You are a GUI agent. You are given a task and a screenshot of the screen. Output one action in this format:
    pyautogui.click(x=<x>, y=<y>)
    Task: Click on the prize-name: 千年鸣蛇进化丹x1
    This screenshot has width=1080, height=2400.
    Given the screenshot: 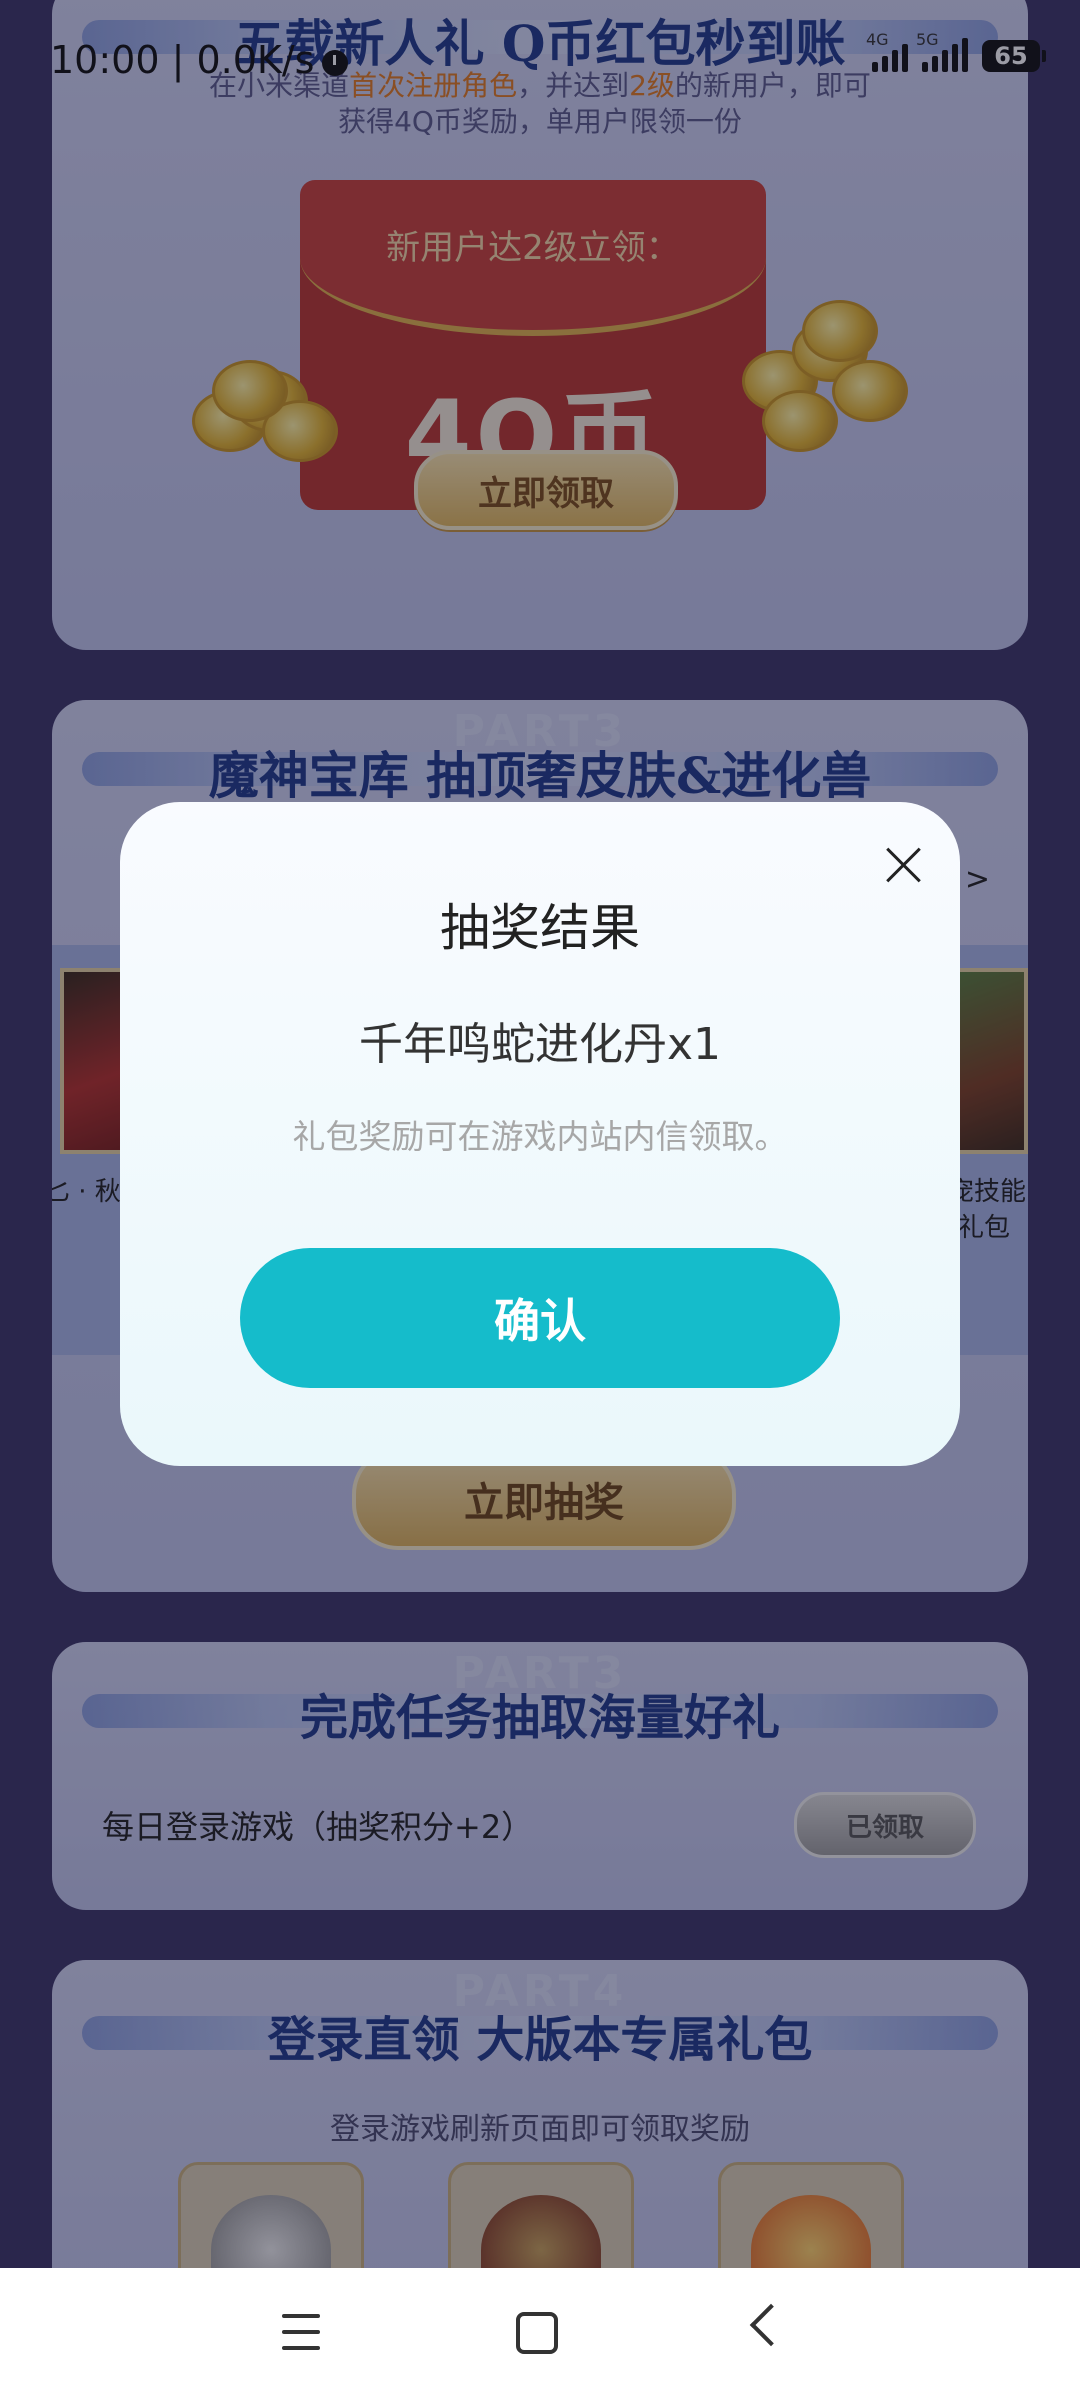 What is the action you would take?
    pyautogui.click(x=540, y=1044)
    